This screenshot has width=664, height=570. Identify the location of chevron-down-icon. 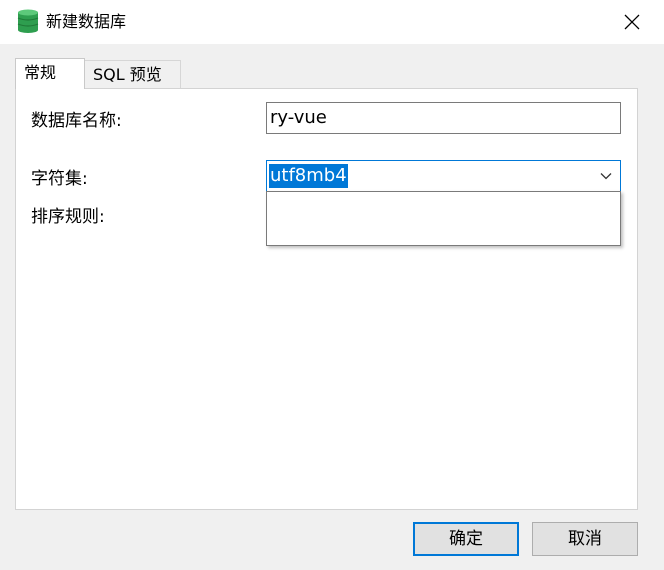
(606, 176).